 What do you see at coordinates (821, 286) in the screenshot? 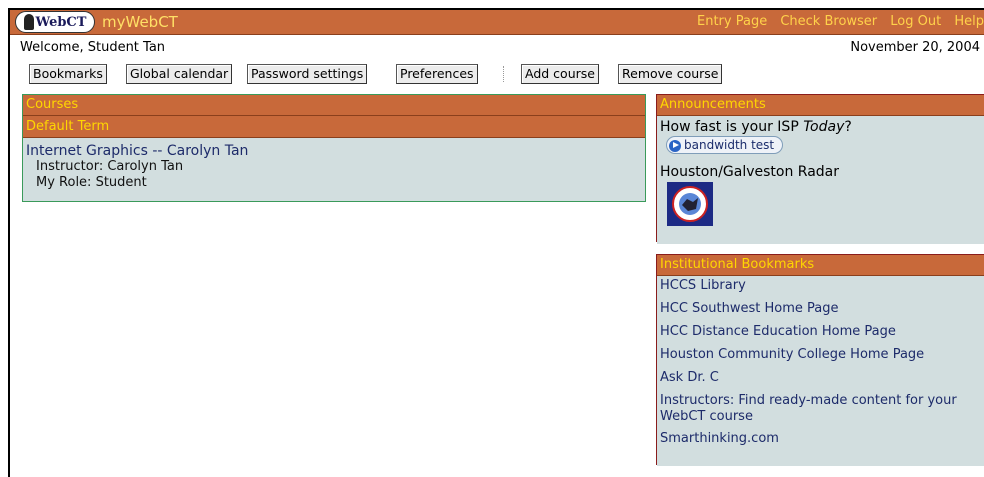
I see `bookmark-link: HCCS Library` at bounding box center [821, 286].